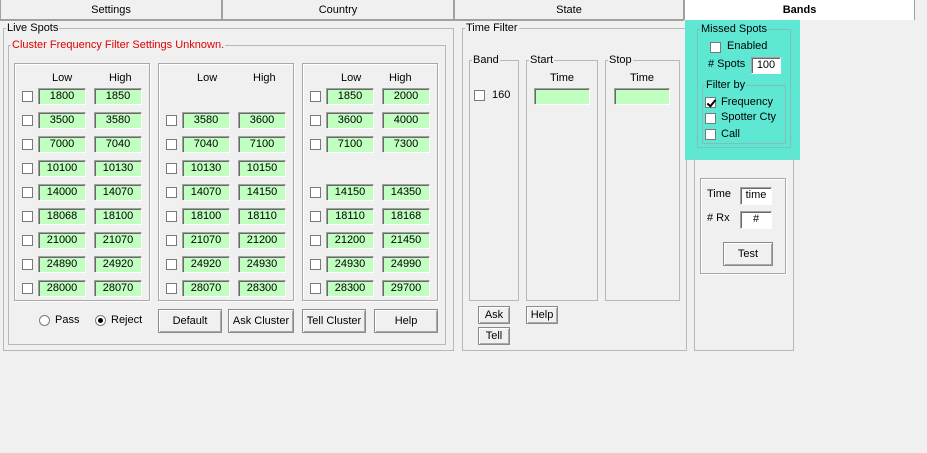  I want to click on low-freq-field: 18110, so click(350, 216).